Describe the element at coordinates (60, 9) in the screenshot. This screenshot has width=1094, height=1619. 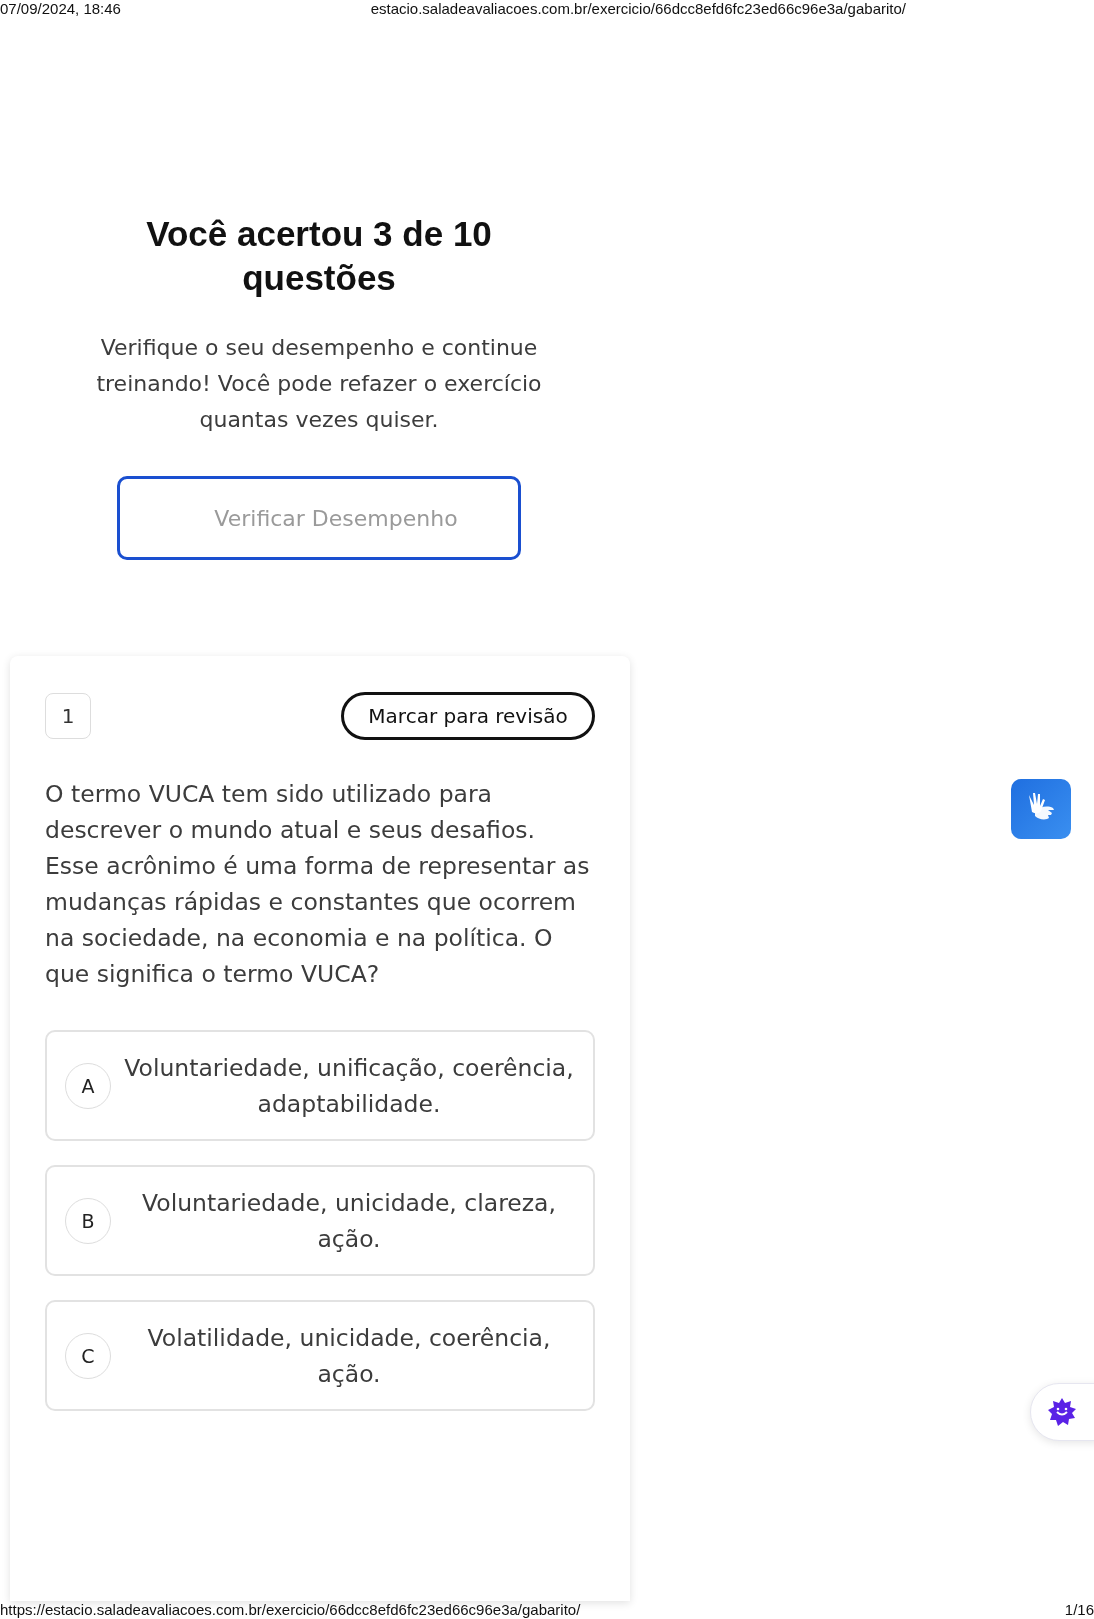
I see `print-date: 07/09/2024, 18:46` at that location.